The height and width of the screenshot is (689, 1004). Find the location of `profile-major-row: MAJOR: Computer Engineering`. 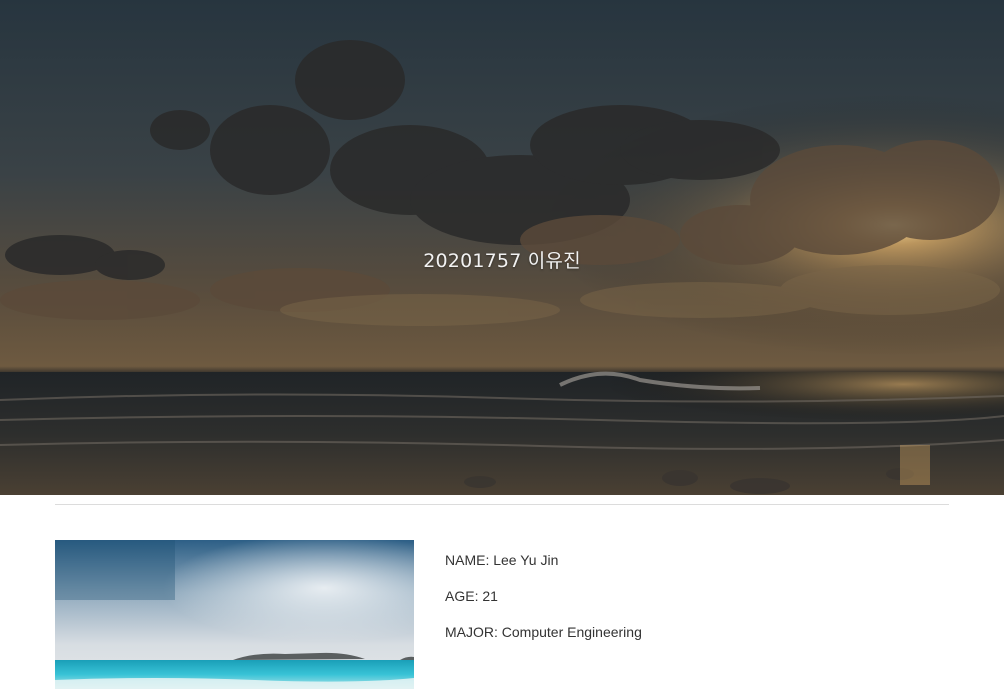

profile-major-row: MAJOR: Computer Engineering is located at coordinates (543, 632).